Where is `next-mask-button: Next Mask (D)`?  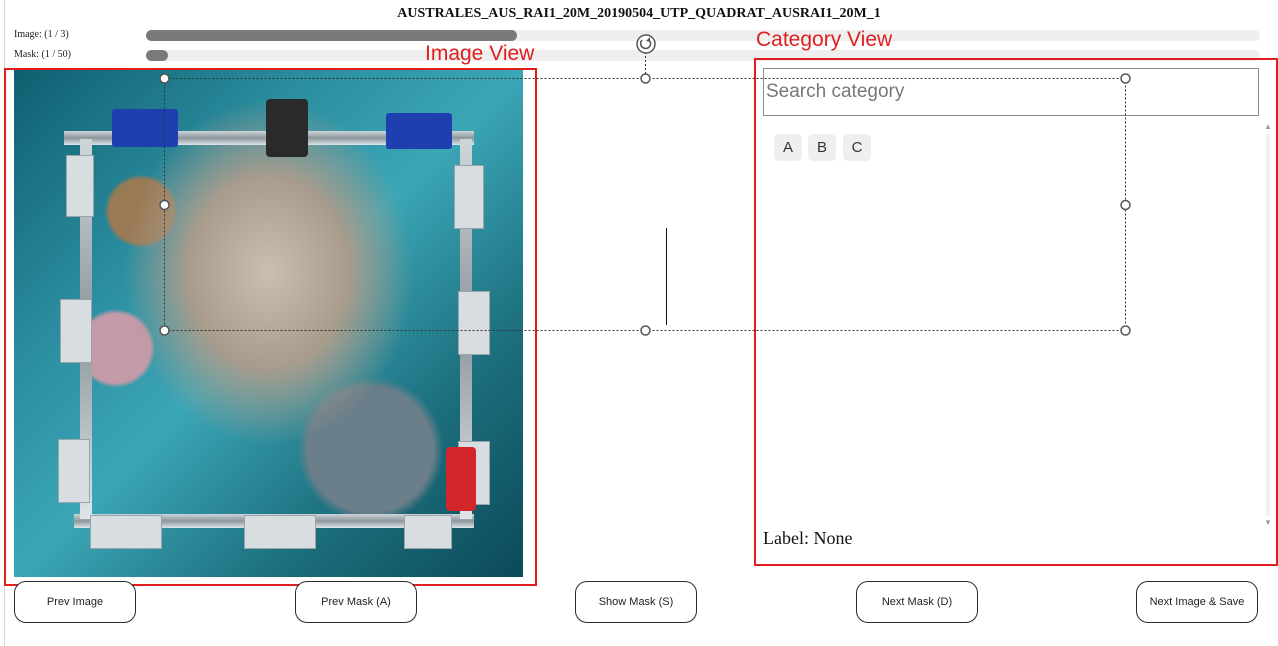 next-mask-button: Next Mask (D) is located at coordinates (917, 602).